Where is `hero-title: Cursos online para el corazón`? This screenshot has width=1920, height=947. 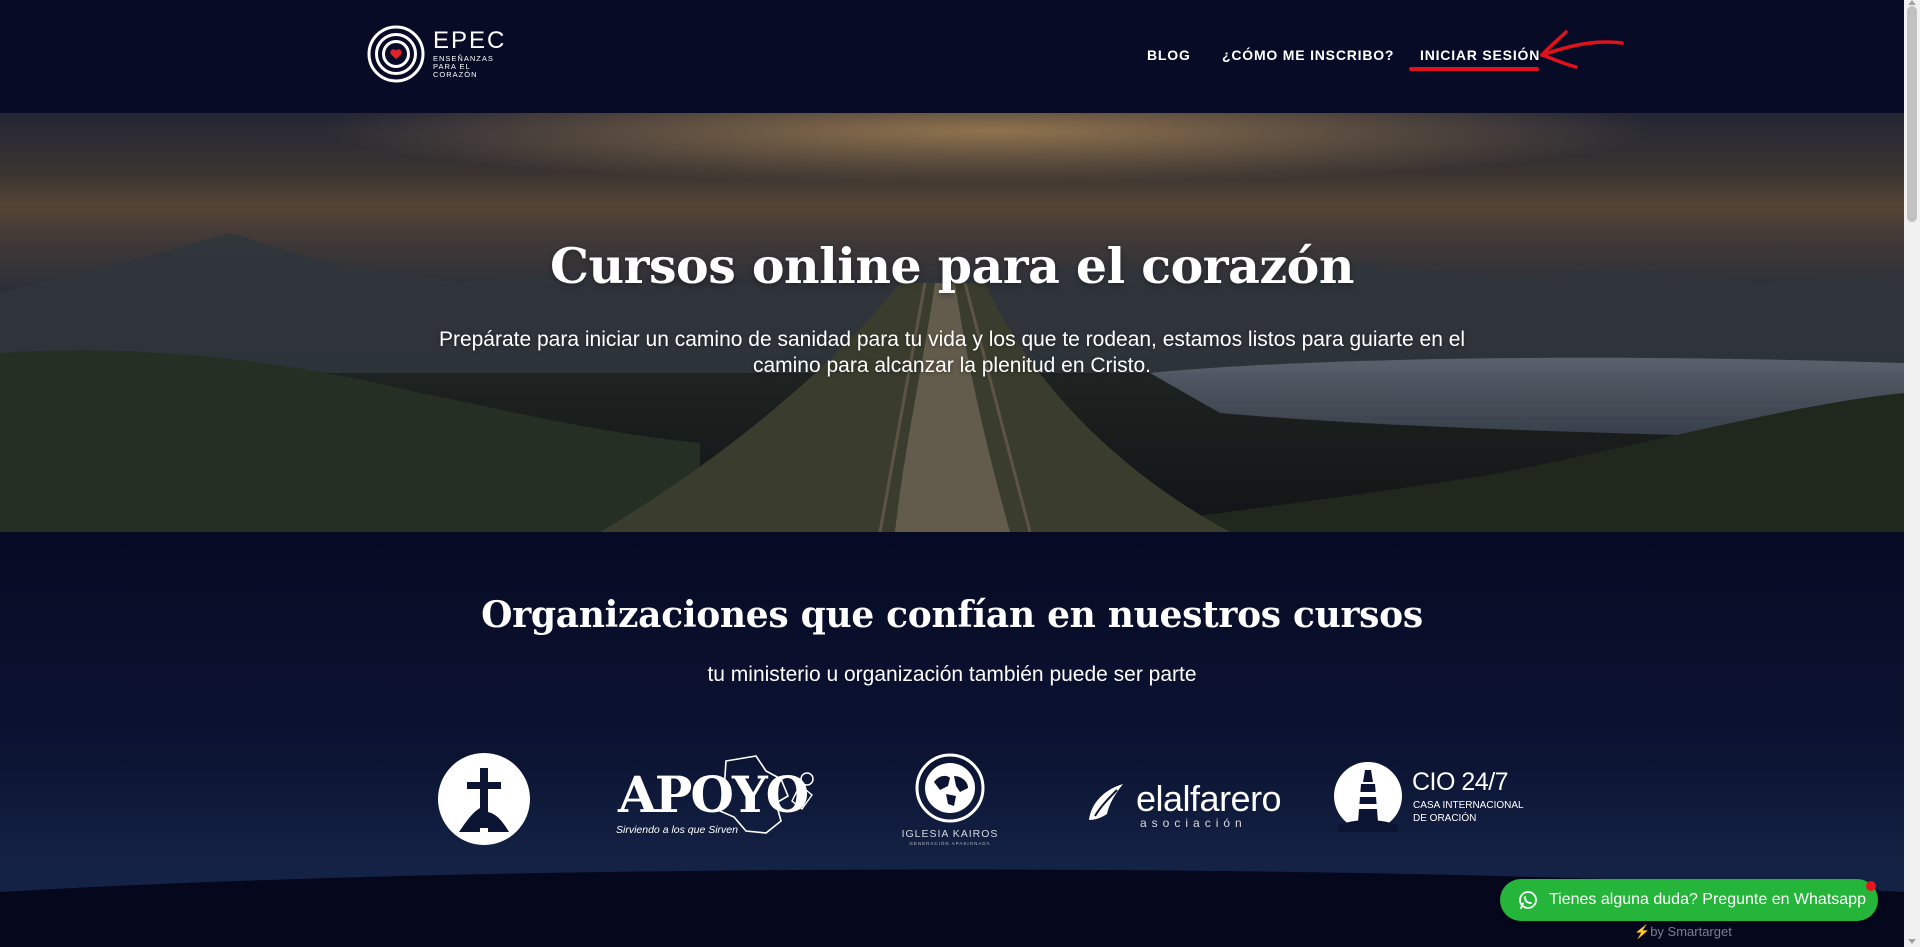
hero-title: Cursos online para el corazón is located at coordinates (952, 266).